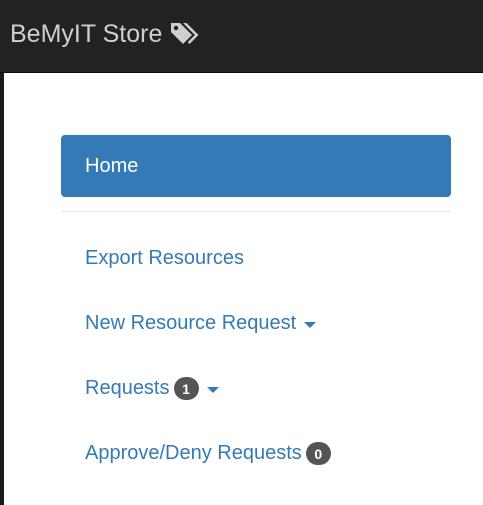 The image size is (483, 505). Describe the element at coordinates (256, 166) in the screenshot. I see `sidebar-item-home: Home` at that location.